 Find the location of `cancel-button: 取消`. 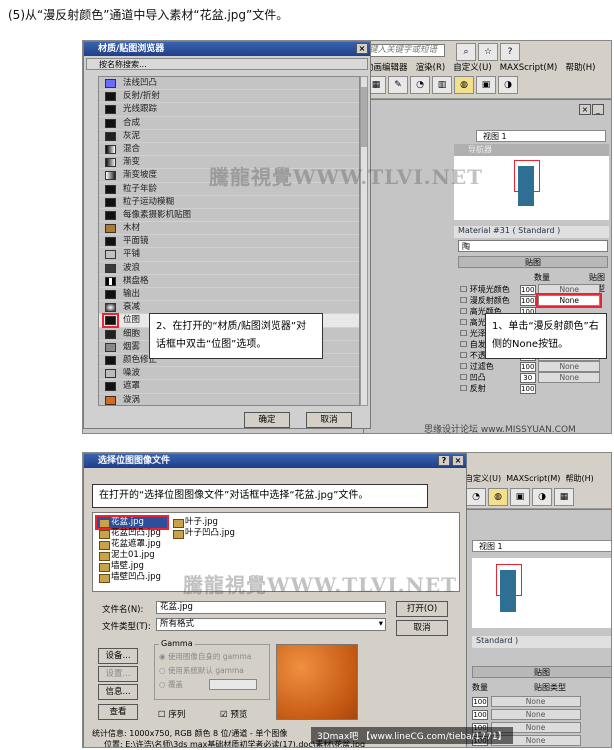

cancel-button: 取消 is located at coordinates (422, 628).